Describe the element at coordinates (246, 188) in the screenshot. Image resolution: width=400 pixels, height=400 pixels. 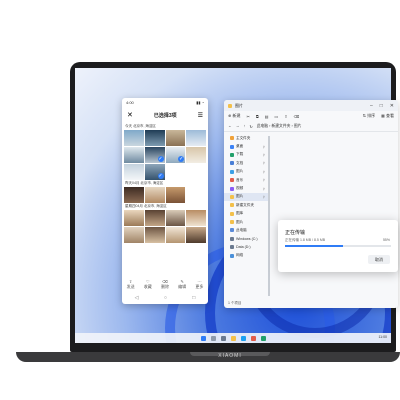
I see `sidebar-item: 视频 ⚲` at that location.